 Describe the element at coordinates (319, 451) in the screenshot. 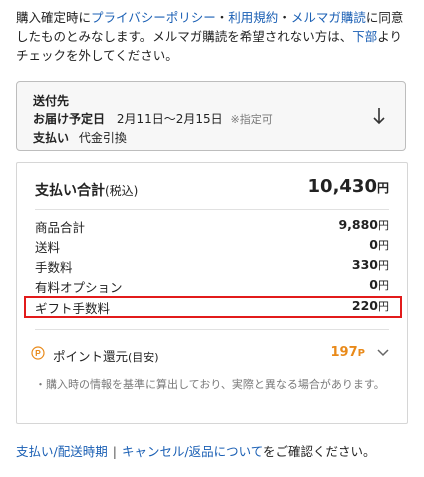

I see `footer-text: をご確認ください。` at that location.